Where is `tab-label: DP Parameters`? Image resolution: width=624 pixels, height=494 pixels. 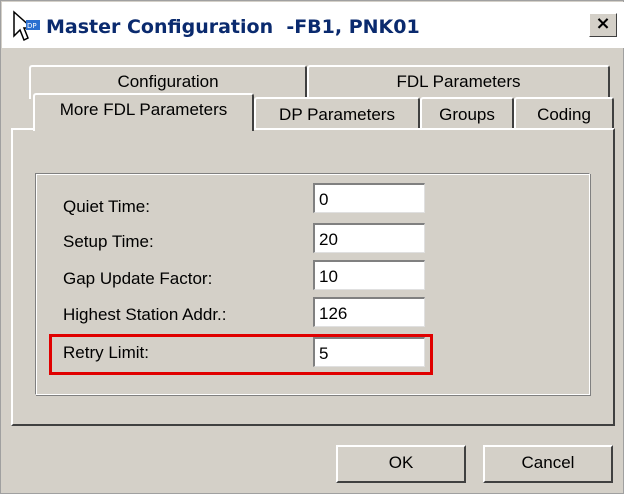 tab-label: DP Parameters is located at coordinates (337, 114).